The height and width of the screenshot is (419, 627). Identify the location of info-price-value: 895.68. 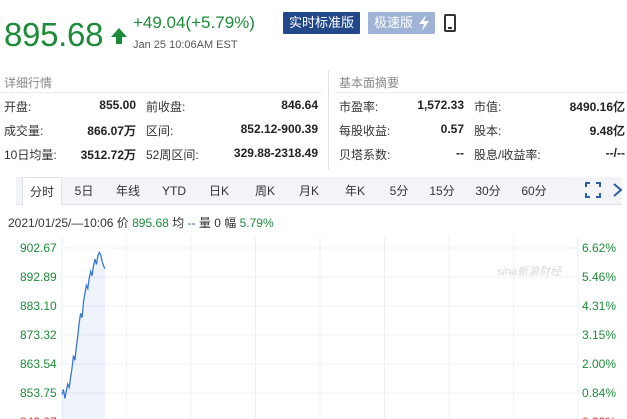
(150, 223).